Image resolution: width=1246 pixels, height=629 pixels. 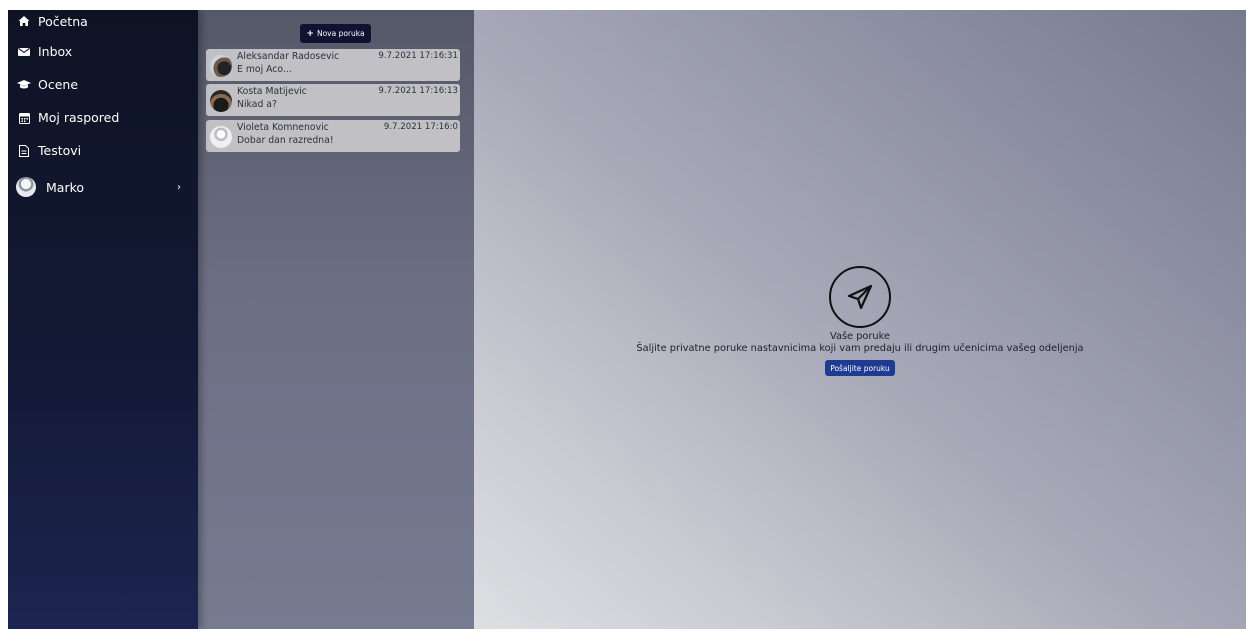 What do you see at coordinates (257, 104) in the screenshot?
I see `message-preview: Nikad a?` at bounding box center [257, 104].